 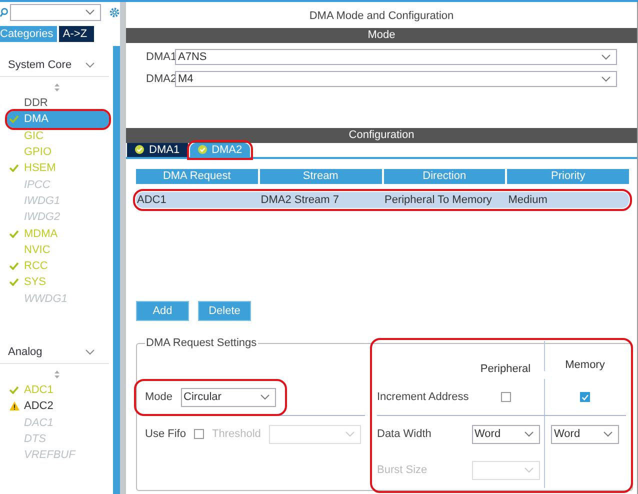 What do you see at coordinates (58, 298) in the screenshot?
I see `sidebar-item: WWDG1` at bounding box center [58, 298].